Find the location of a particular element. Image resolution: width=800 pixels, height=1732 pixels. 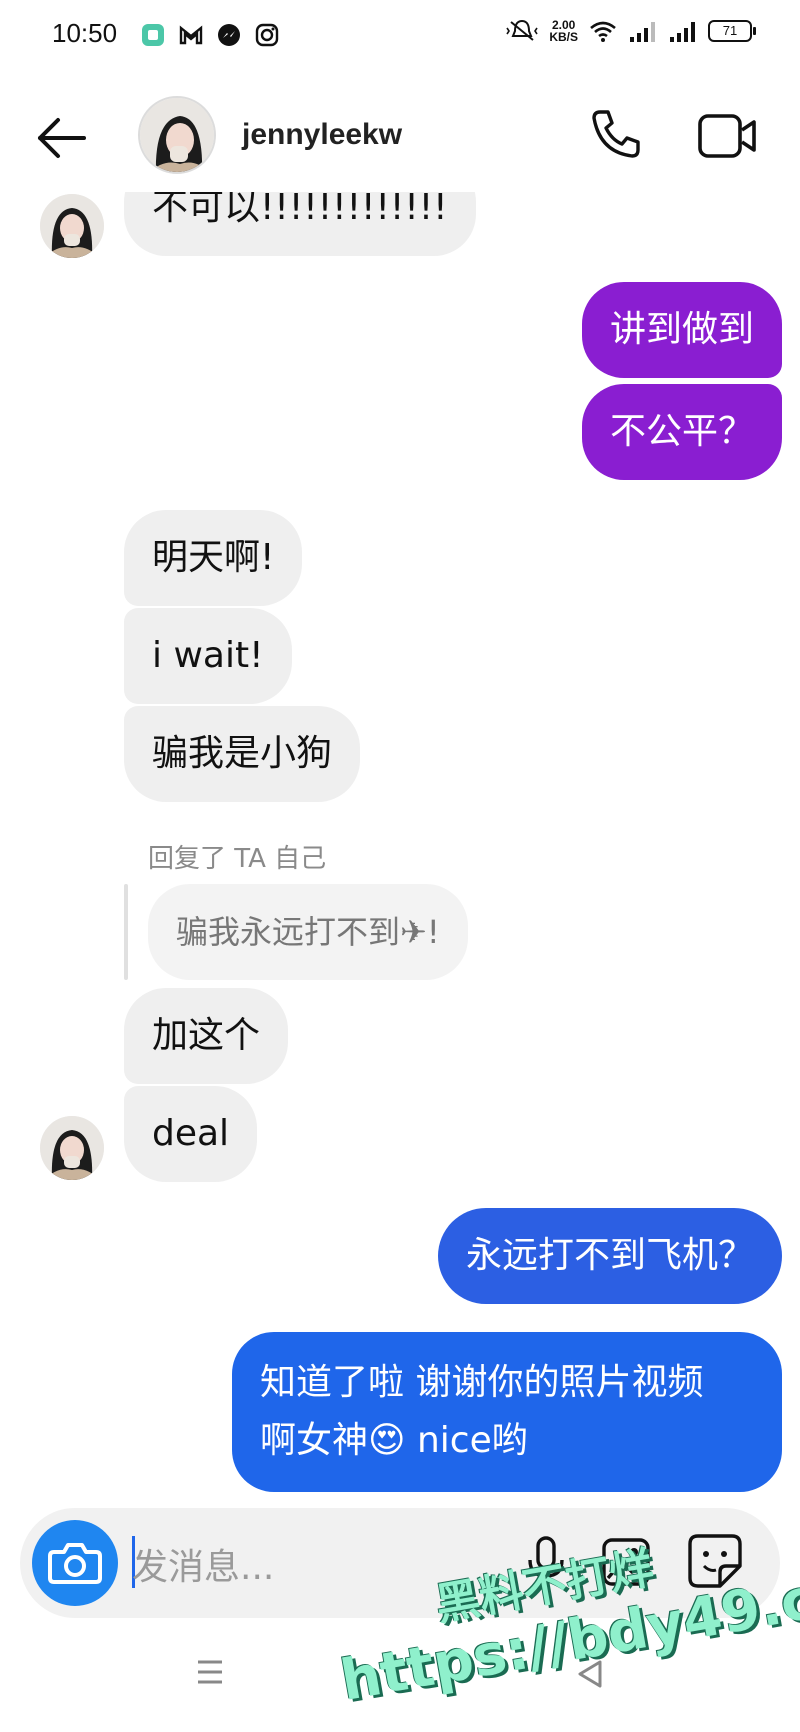

reply-label: 回复了 TA 自己 is located at coordinates (237, 859).